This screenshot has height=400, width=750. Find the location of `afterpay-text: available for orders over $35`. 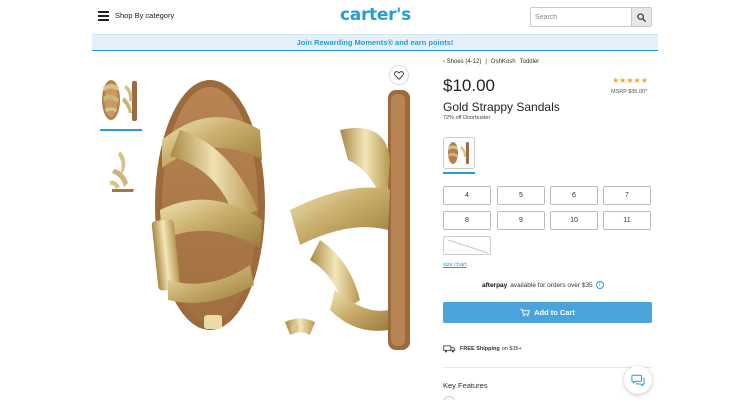

afterpay-text: available for orders over $35 is located at coordinates (551, 285).